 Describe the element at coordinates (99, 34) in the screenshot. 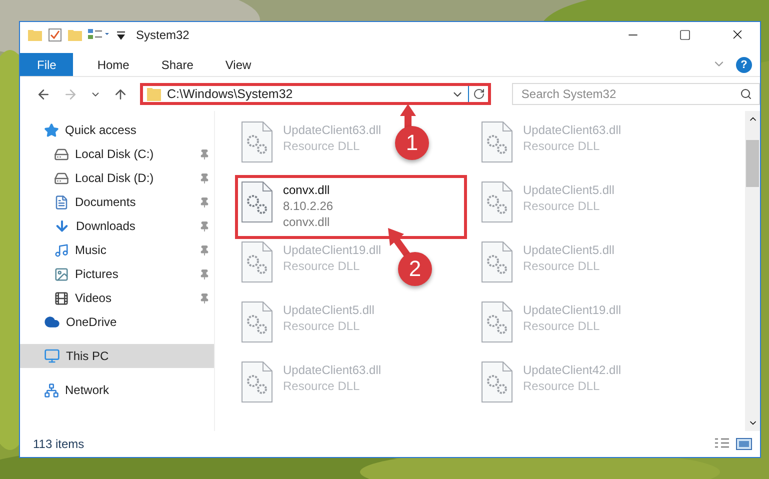

I see `view-dropdown-icon` at that location.